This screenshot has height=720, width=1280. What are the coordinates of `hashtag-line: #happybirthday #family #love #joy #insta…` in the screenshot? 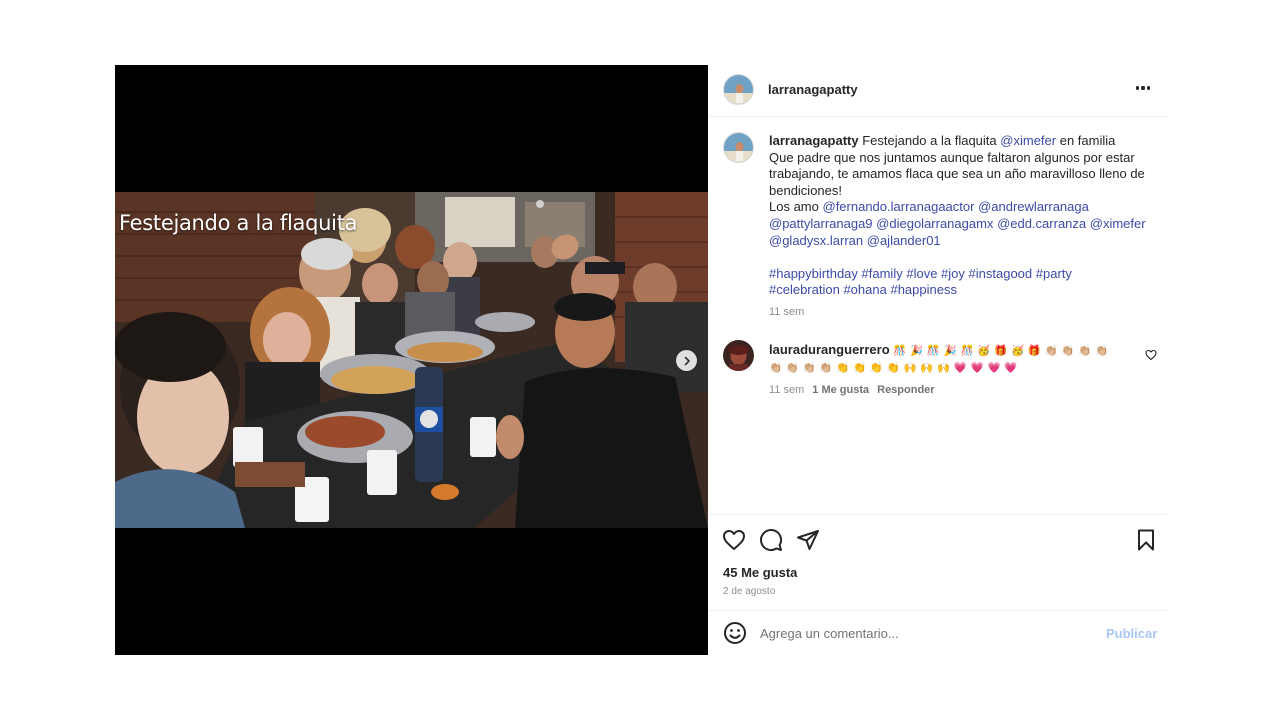 It's located at (959, 274).